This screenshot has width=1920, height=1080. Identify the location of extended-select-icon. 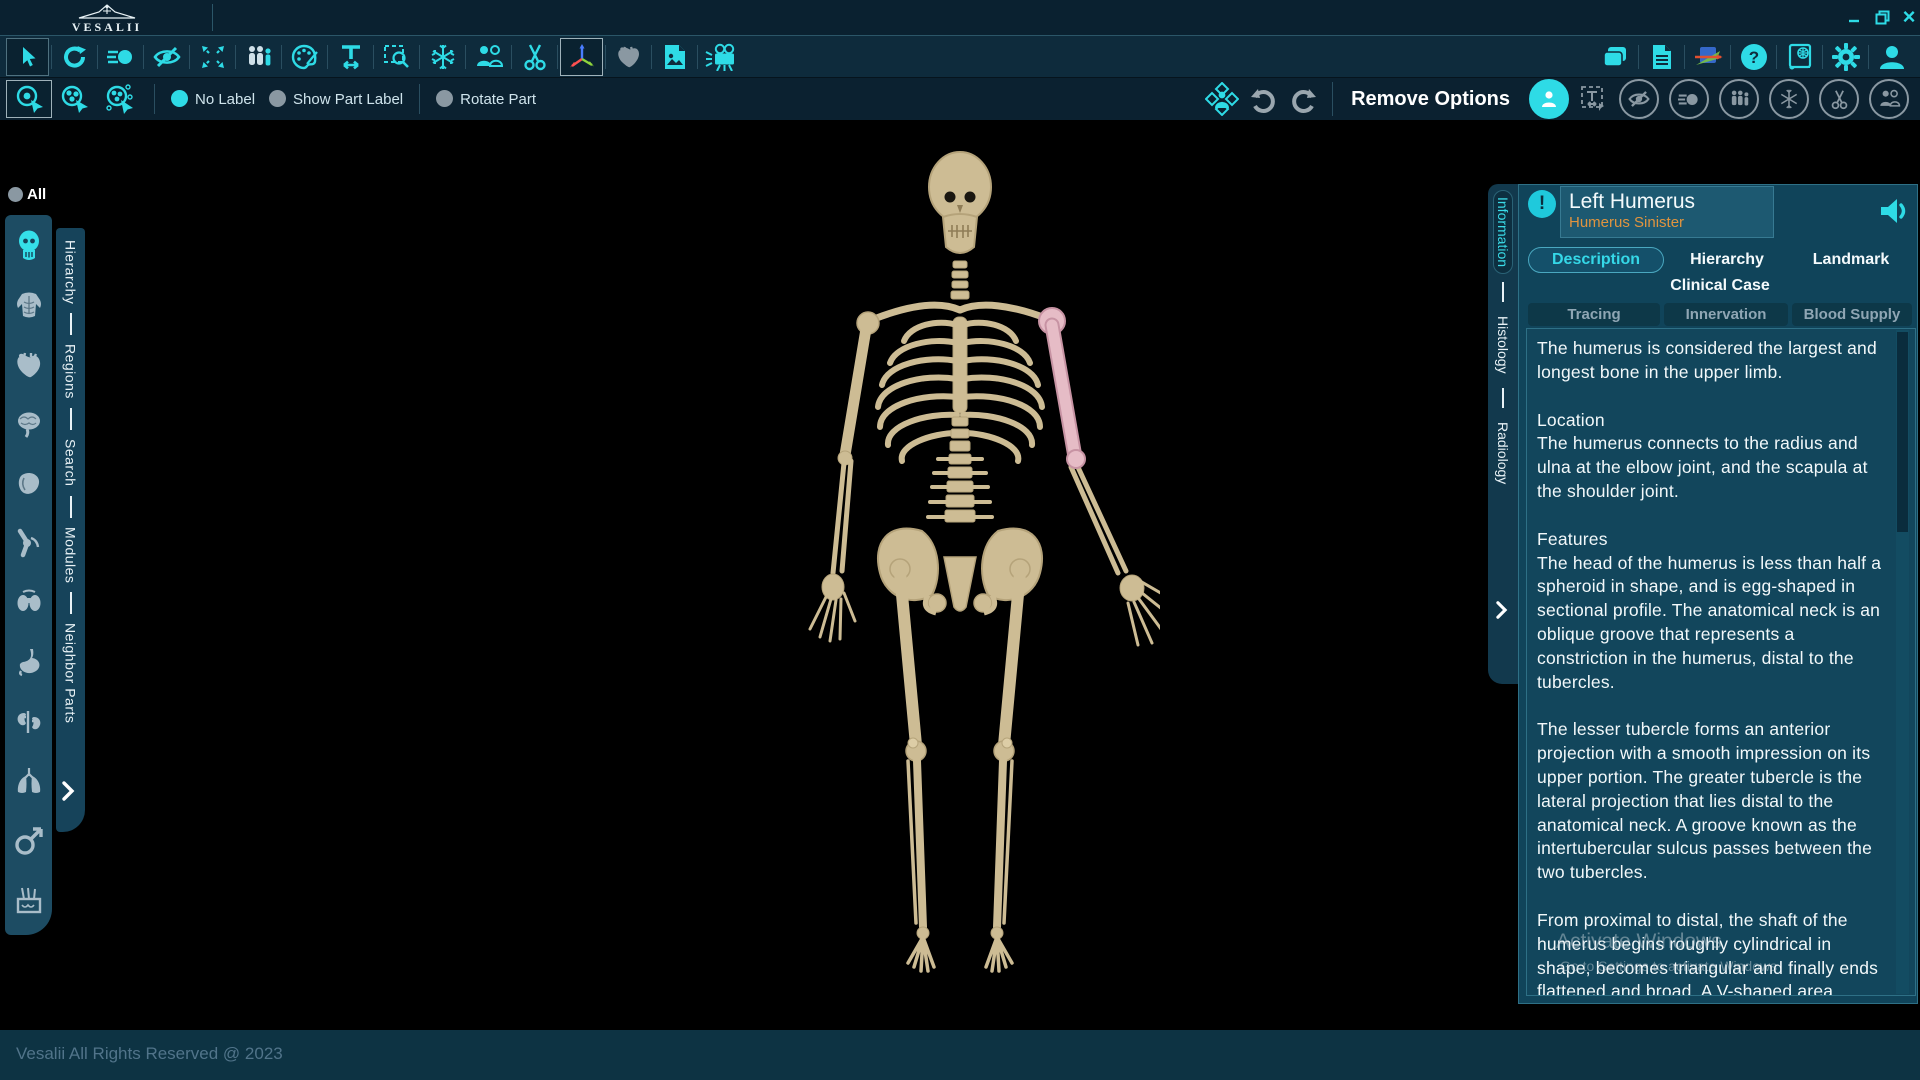
(119, 99).